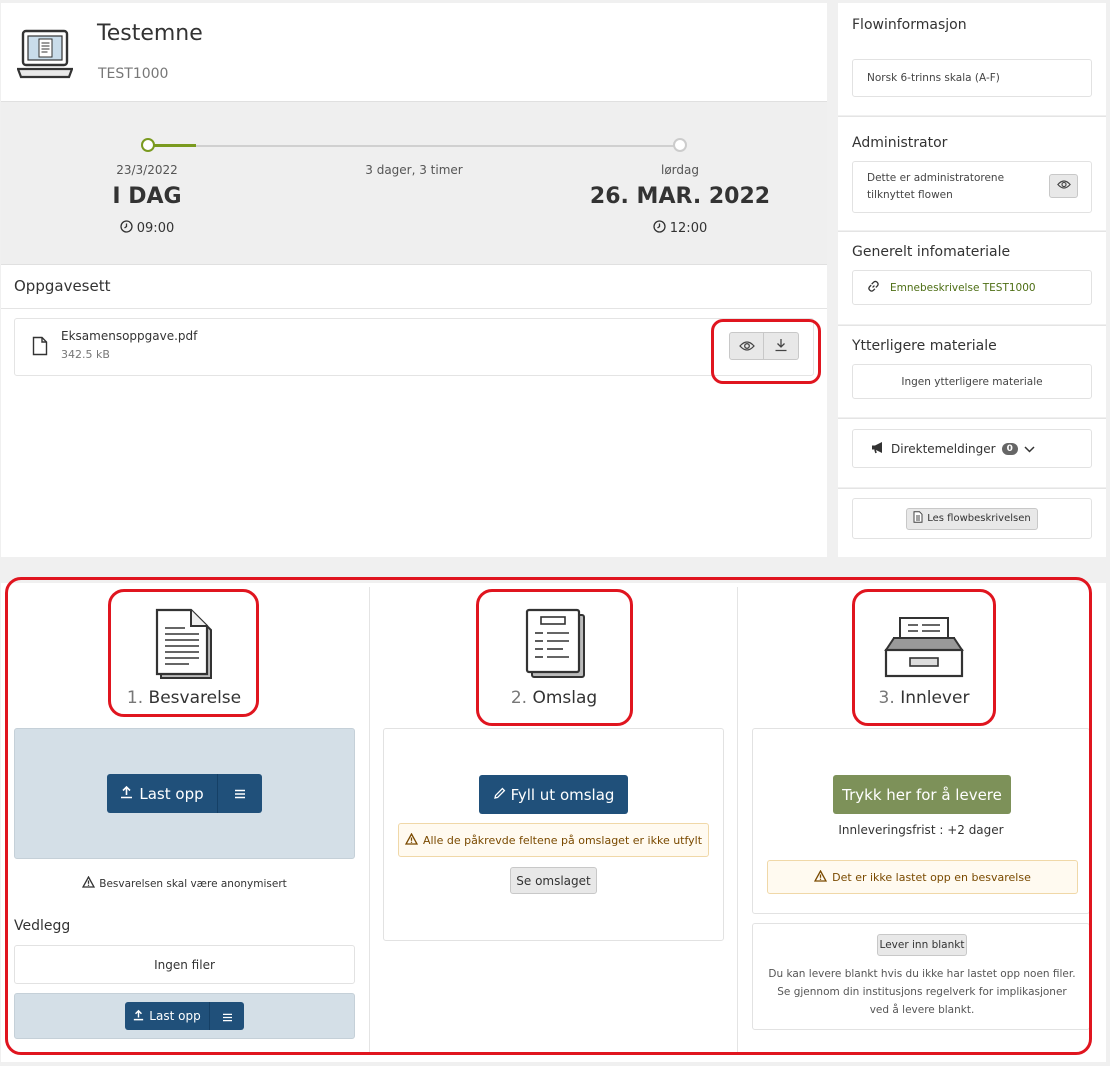 This screenshot has height=1066, width=1110. I want to click on eye-icon, so click(1063, 186).